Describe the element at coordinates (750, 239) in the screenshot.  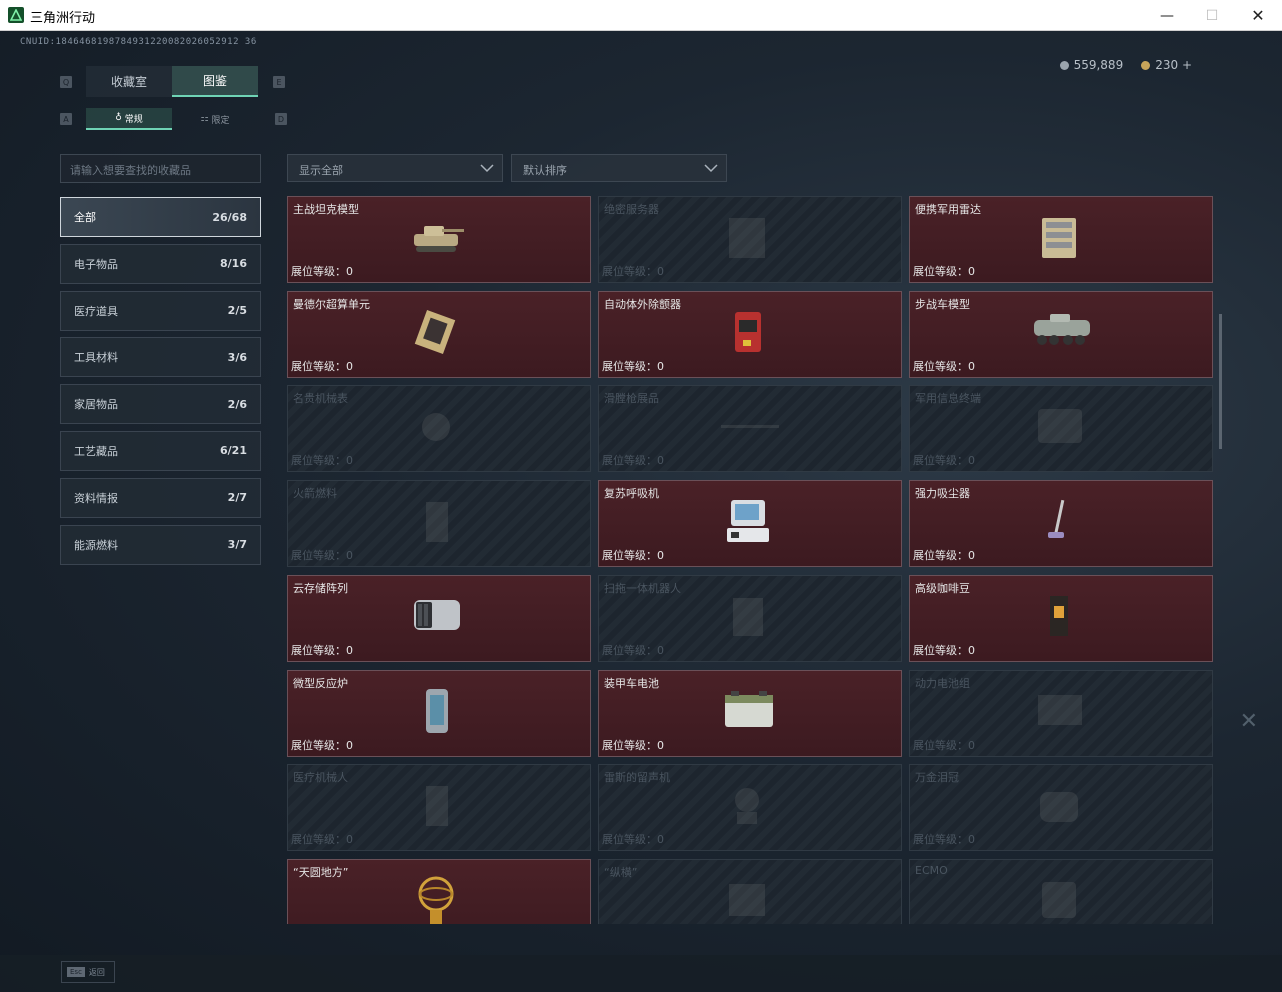
I see `collection-card: 绝密服务器展位等级：0` at that location.